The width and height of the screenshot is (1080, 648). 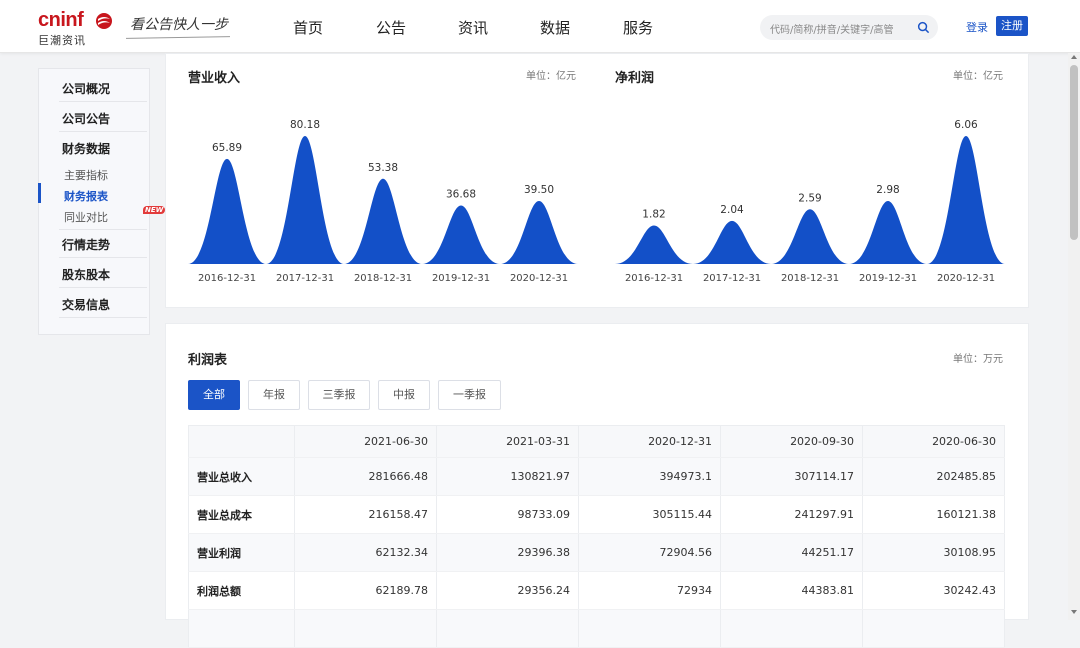 What do you see at coordinates (365, 514) in the screenshot?
I see `table-cell: 216158.47` at bounding box center [365, 514].